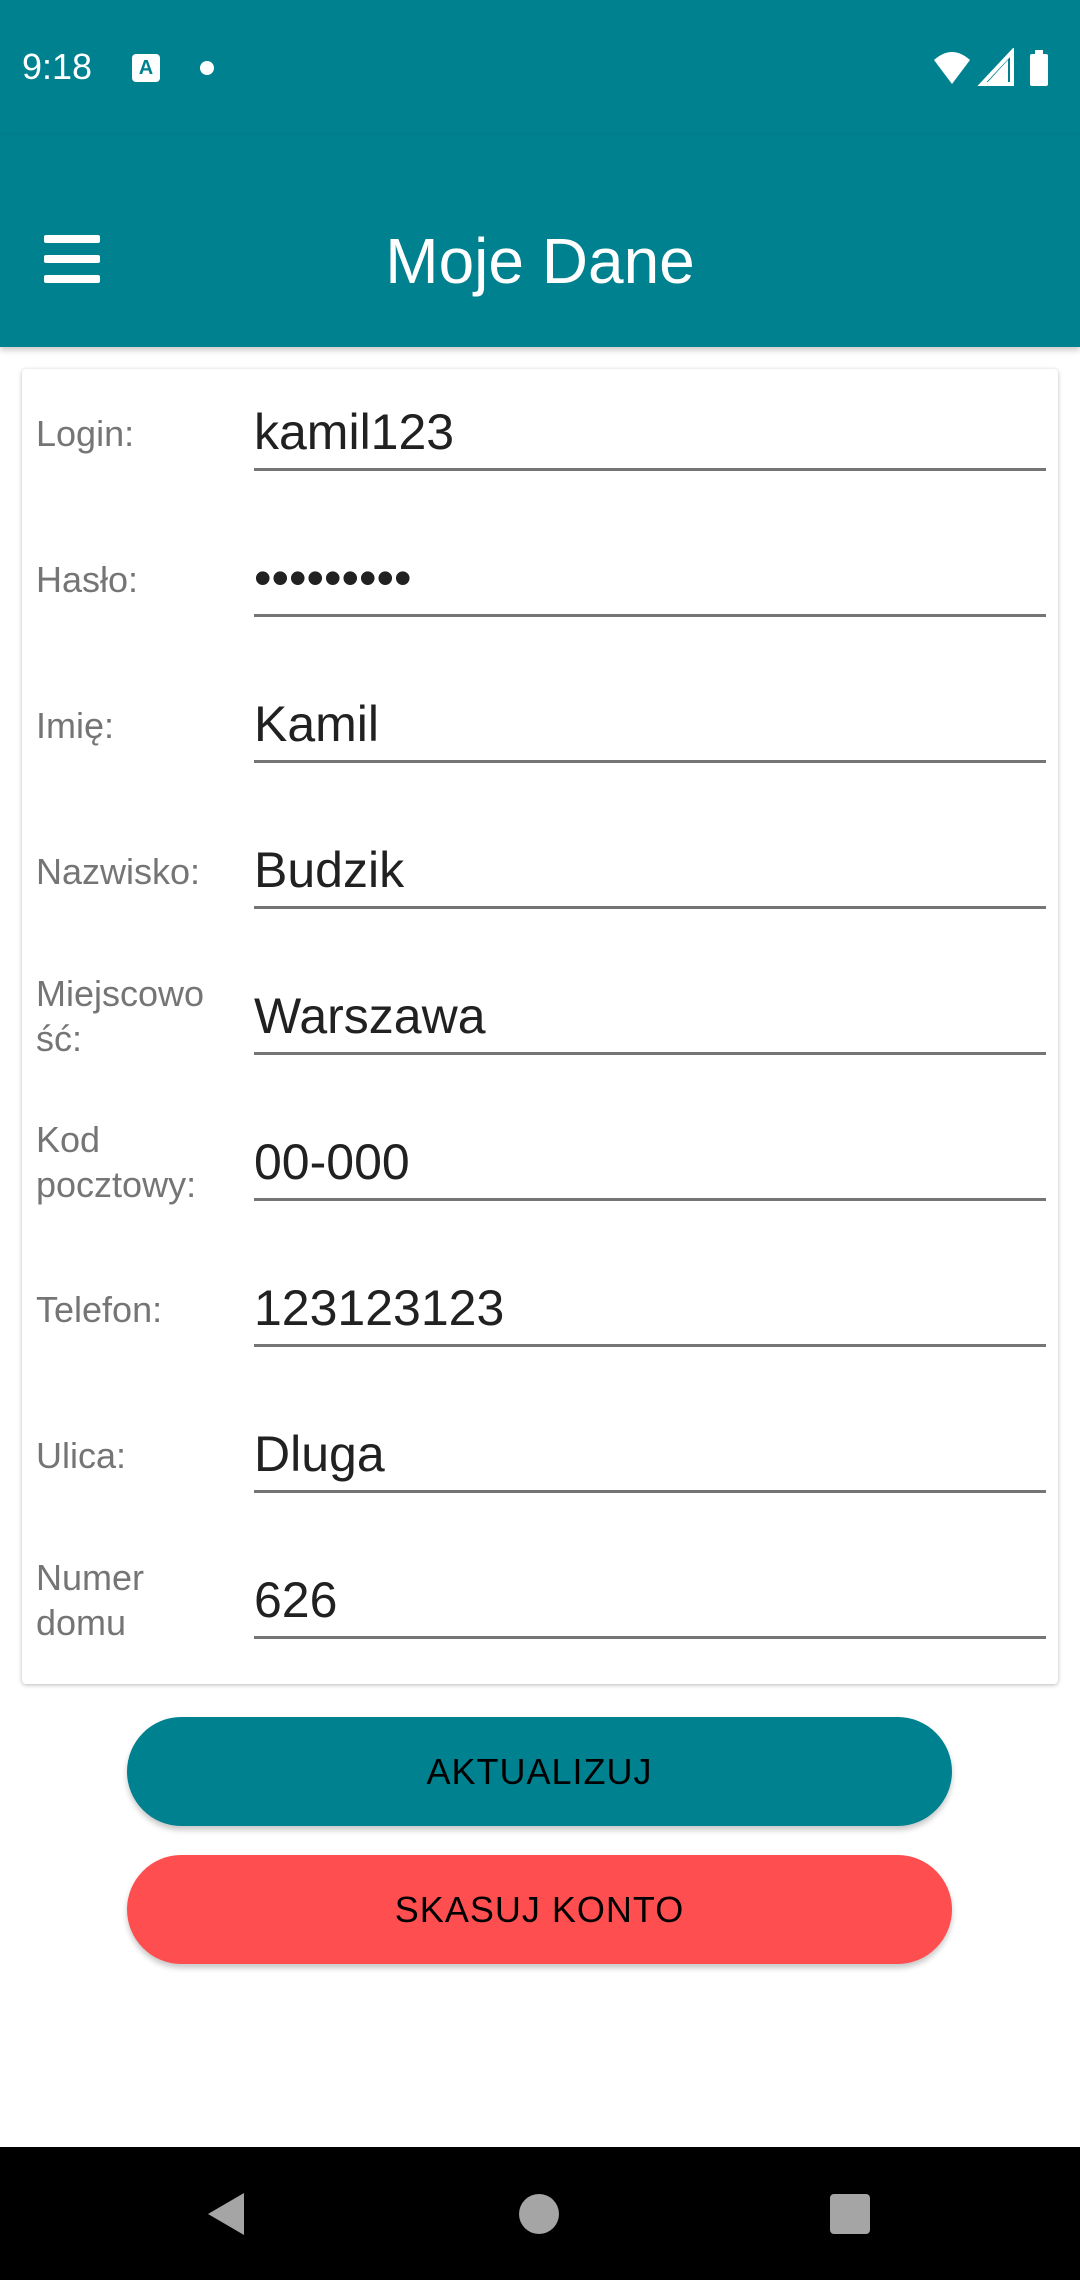  I want to click on city-row: Miejscowo ść:, so click(540, 1026).